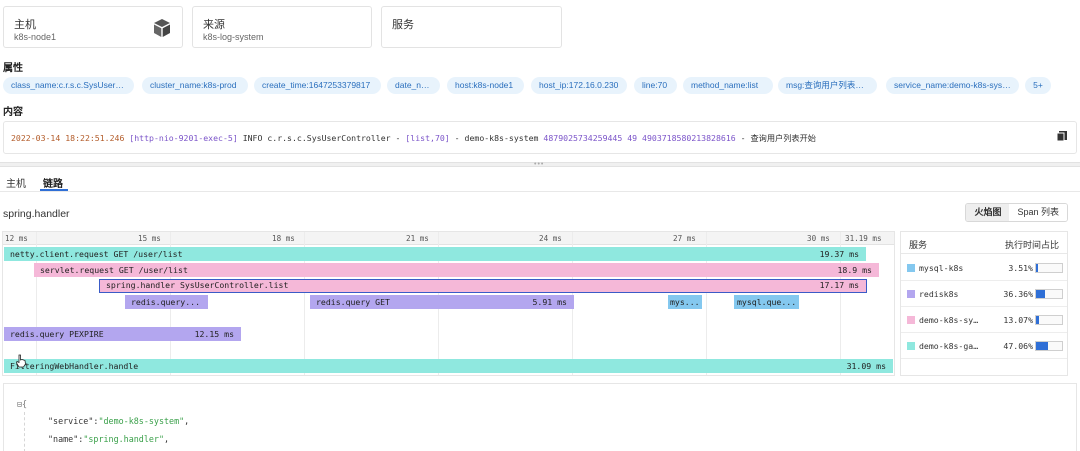 The height and width of the screenshot is (451, 1080). What do you see at coordinates (863, 238) in the screenshot?
I see `tick-label: 31.19 ms` at bounding box center [863, 238].